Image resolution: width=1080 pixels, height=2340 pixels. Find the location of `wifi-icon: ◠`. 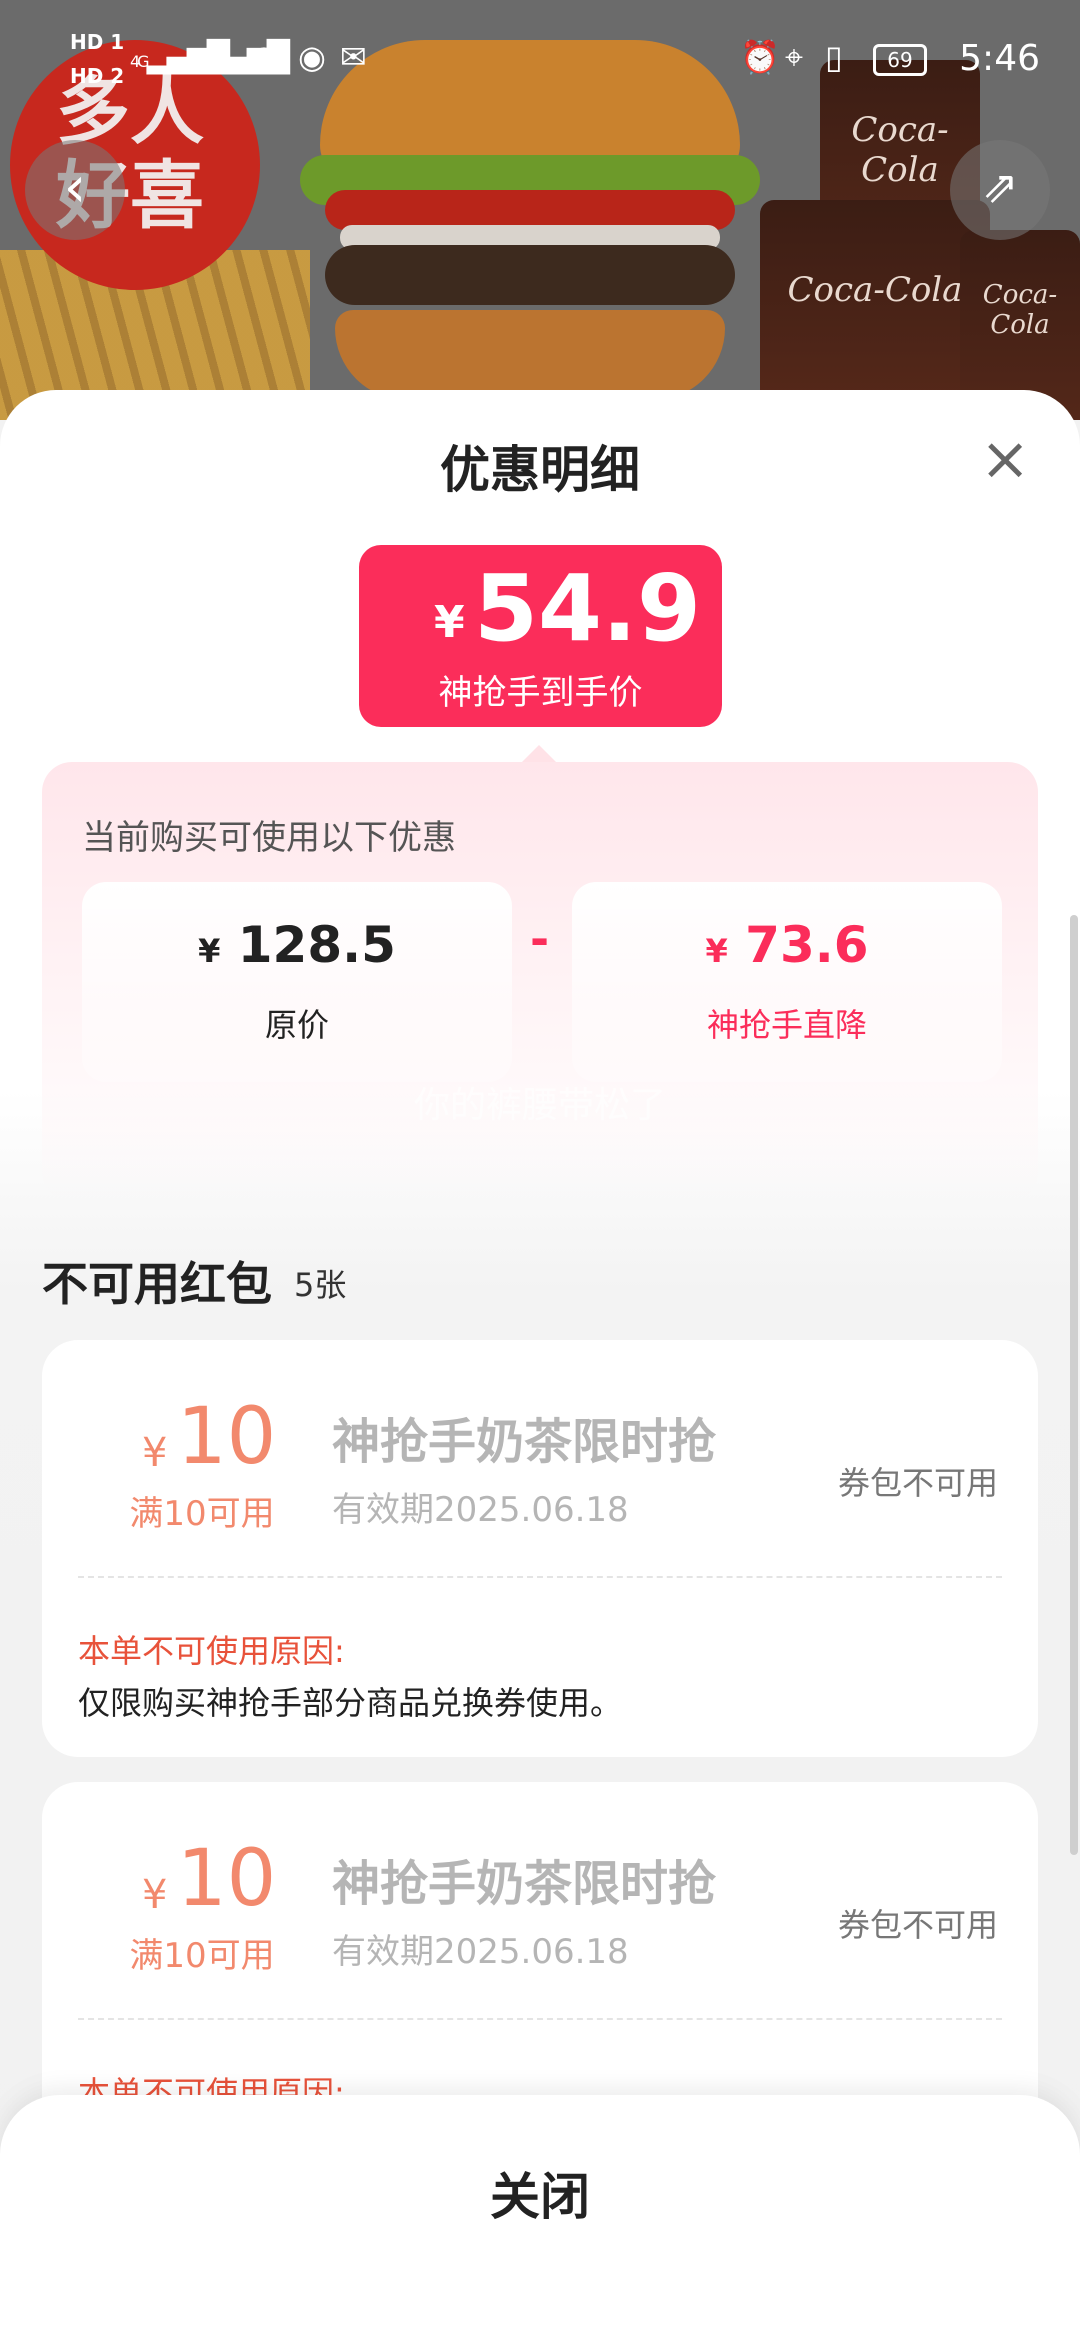

wifi-icon: ◠ is located at coordinates (264, 57).